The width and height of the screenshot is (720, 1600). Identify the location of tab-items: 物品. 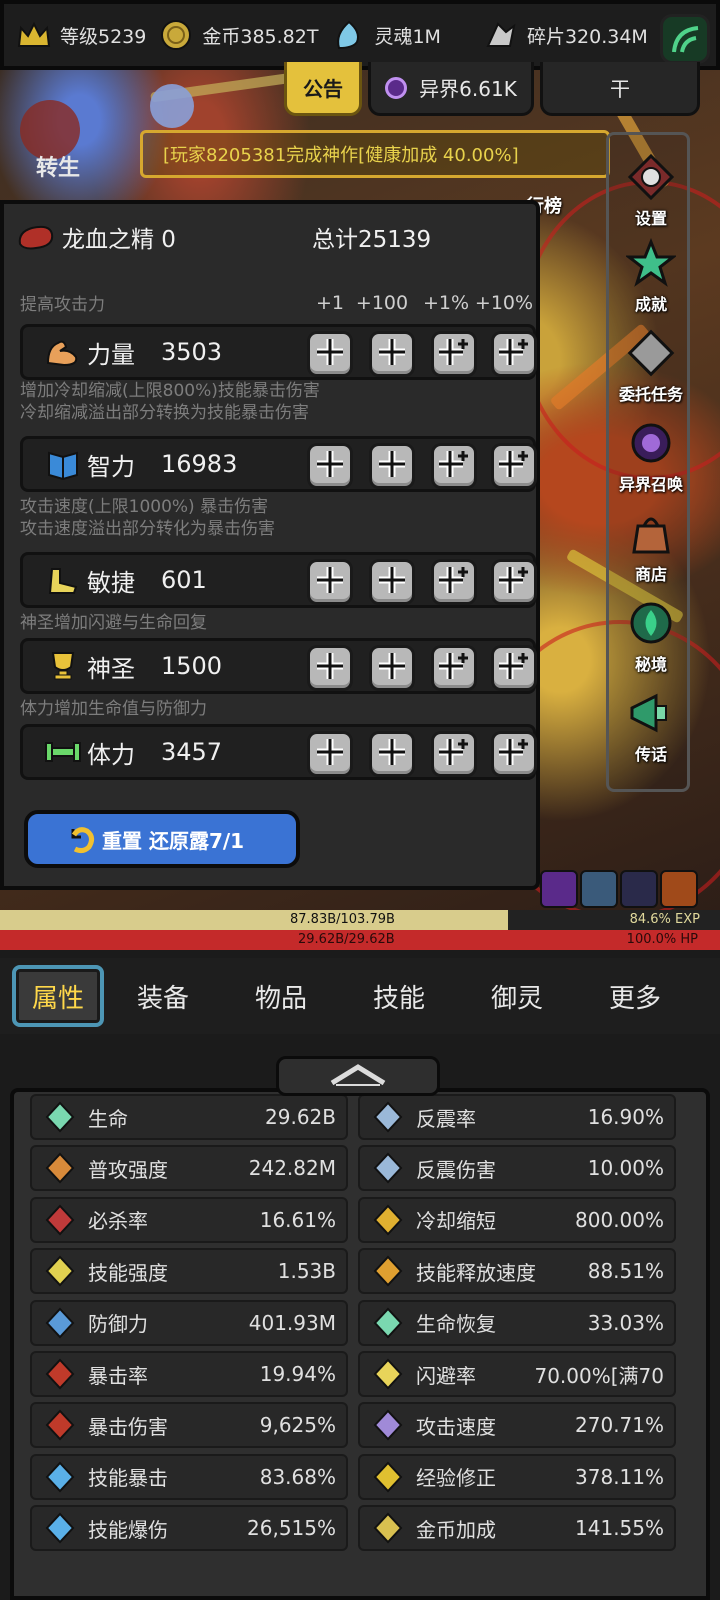
(281, 996).